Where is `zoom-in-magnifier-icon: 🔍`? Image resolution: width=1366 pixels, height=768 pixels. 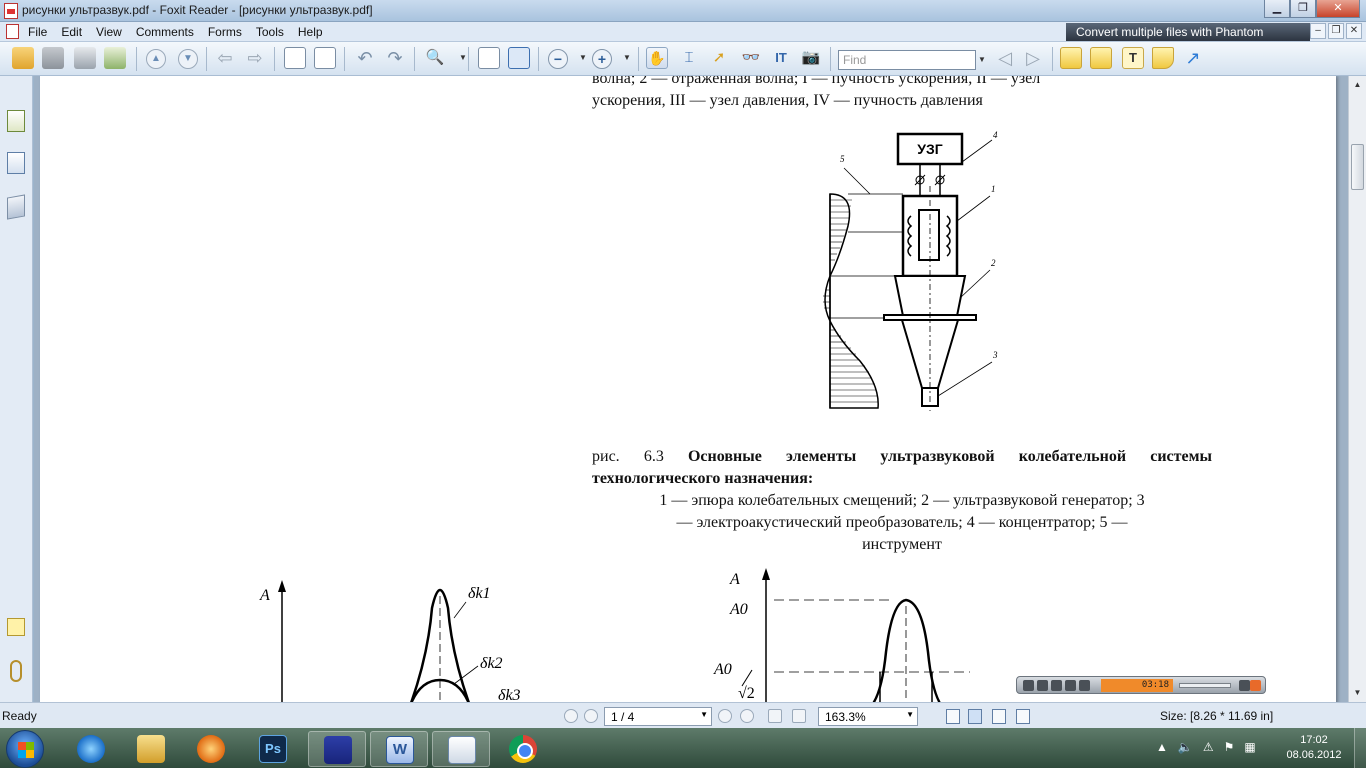
zoom-in-magnifier-icon: 🔍 is located at coordinates (435, 58).